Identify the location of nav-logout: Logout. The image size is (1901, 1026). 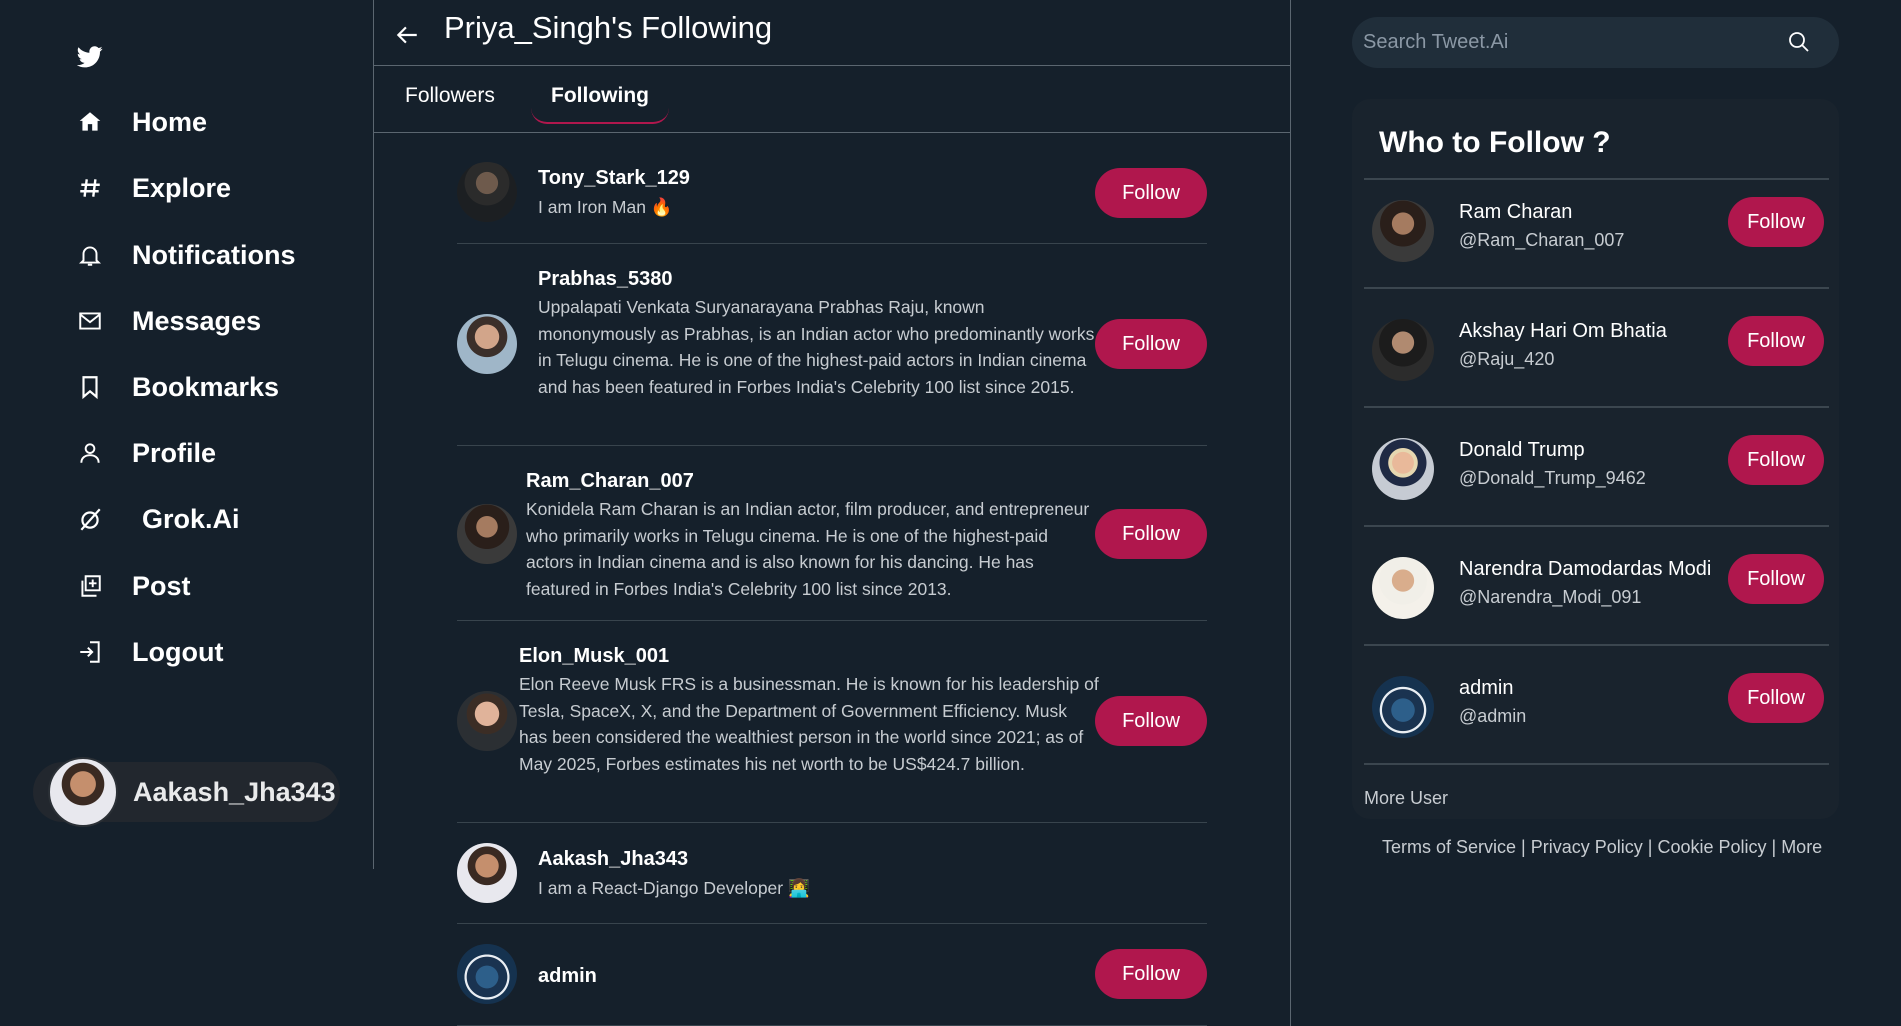
(148, 652).